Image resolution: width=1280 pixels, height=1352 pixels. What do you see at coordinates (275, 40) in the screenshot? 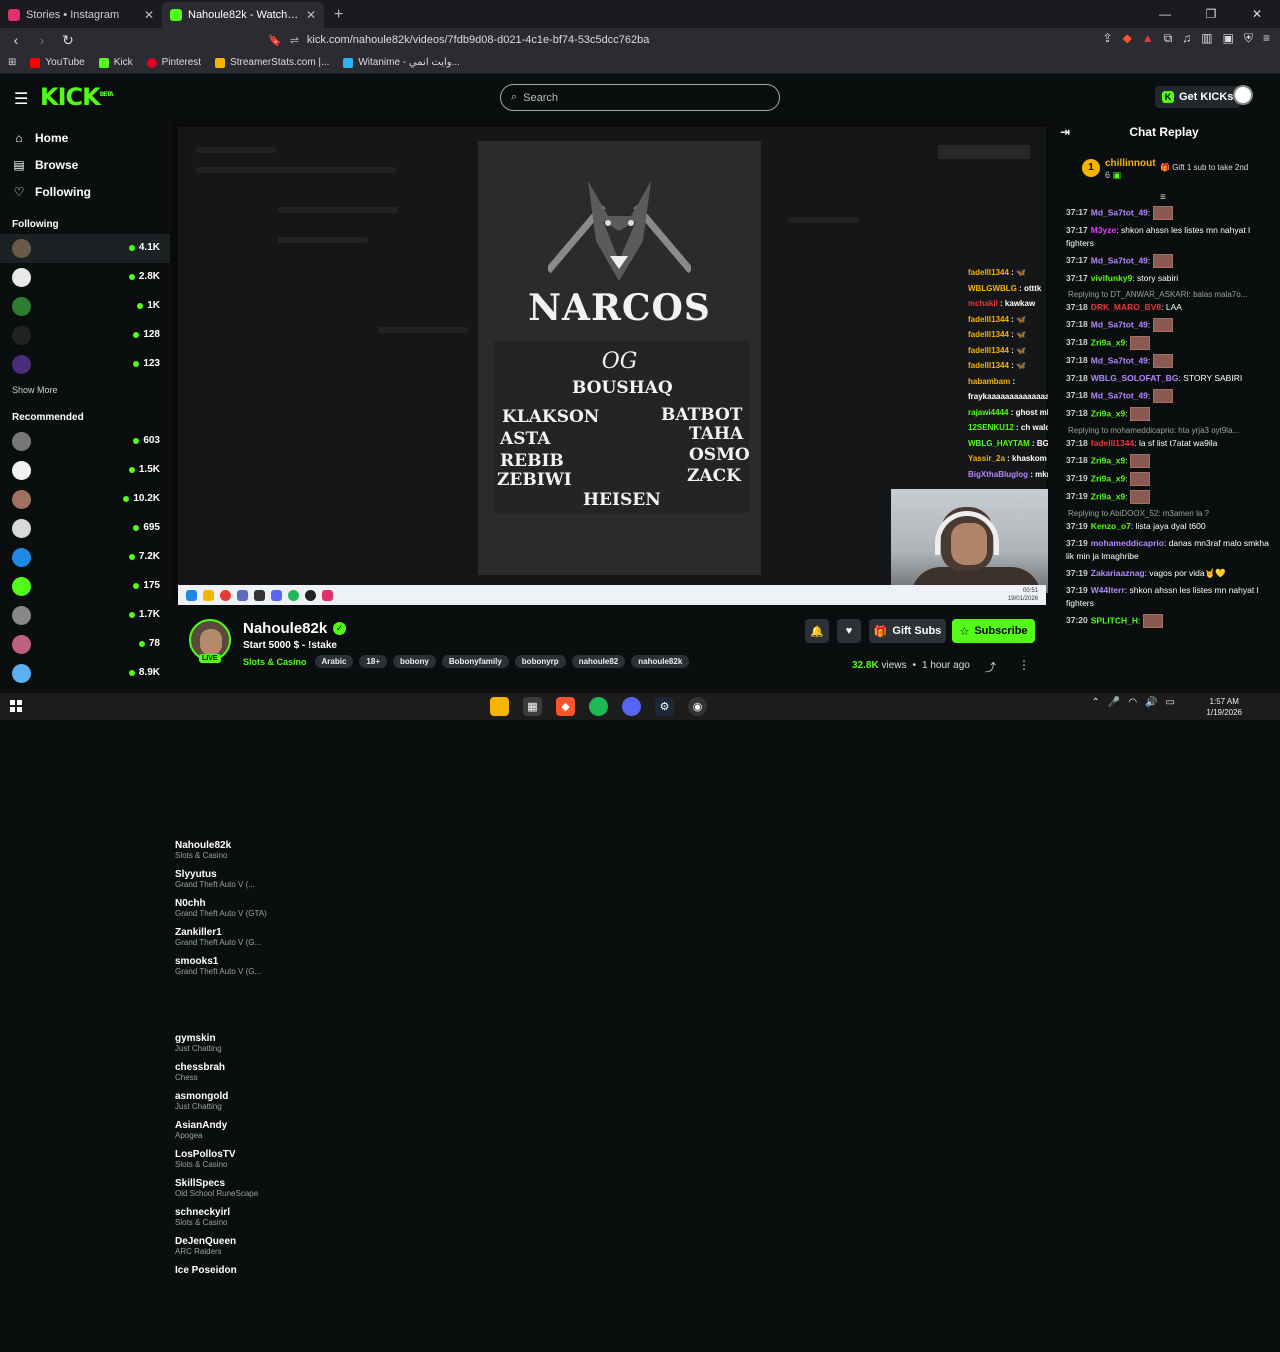
I see `bookmark-icon: 🔖` at bounding box center [275, 40].